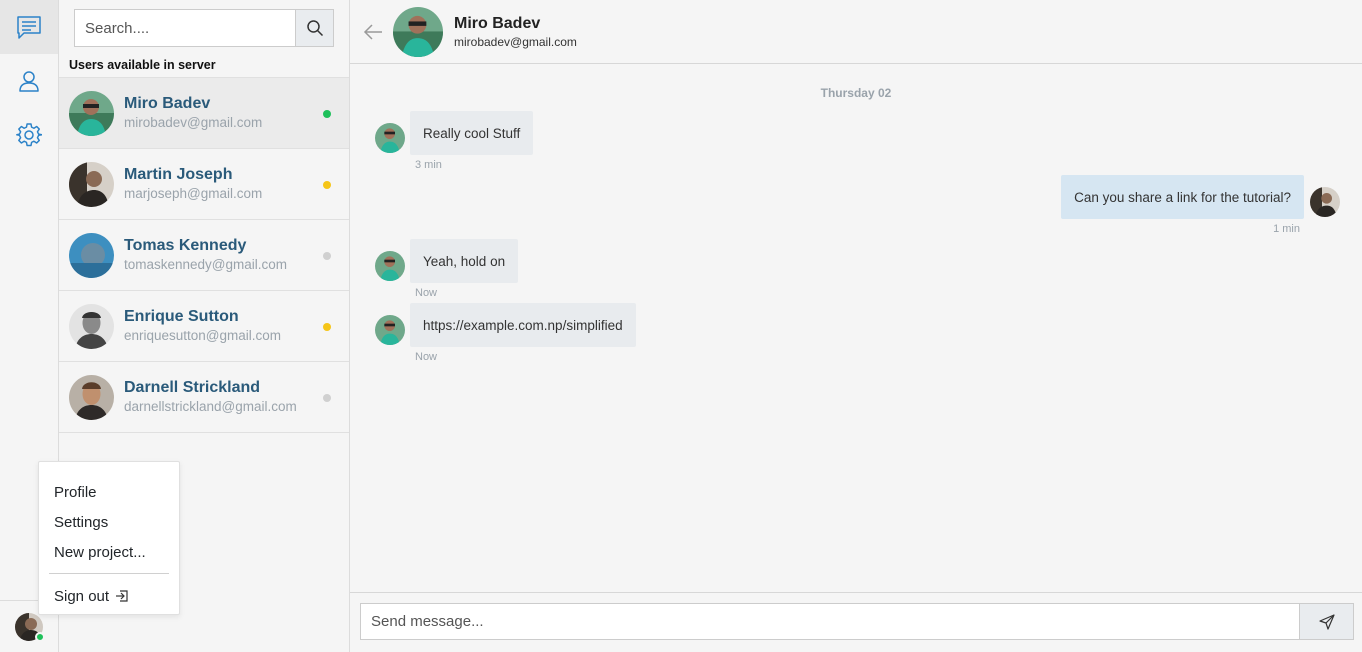  What do you see at coordinates (327, 114) in the screenshot?
I see `status-dot-online` at bounding box center [327, 114].